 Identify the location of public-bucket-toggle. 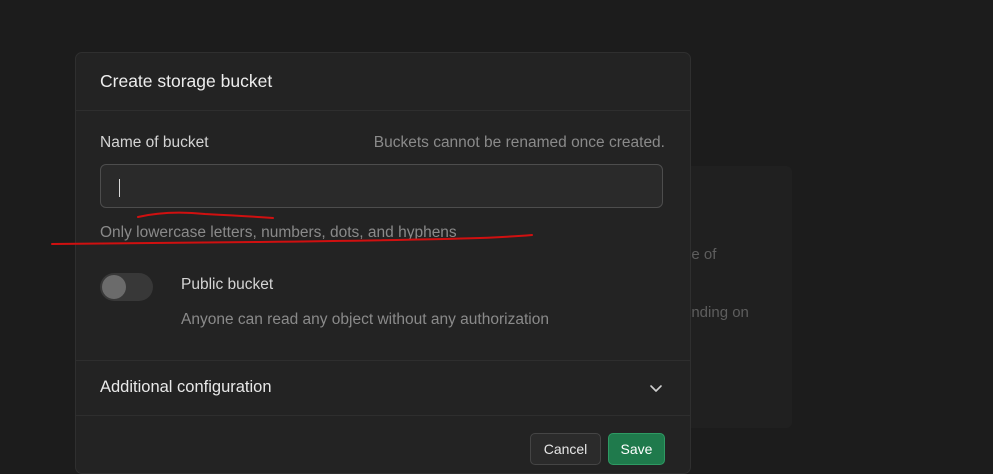
(126, 287).